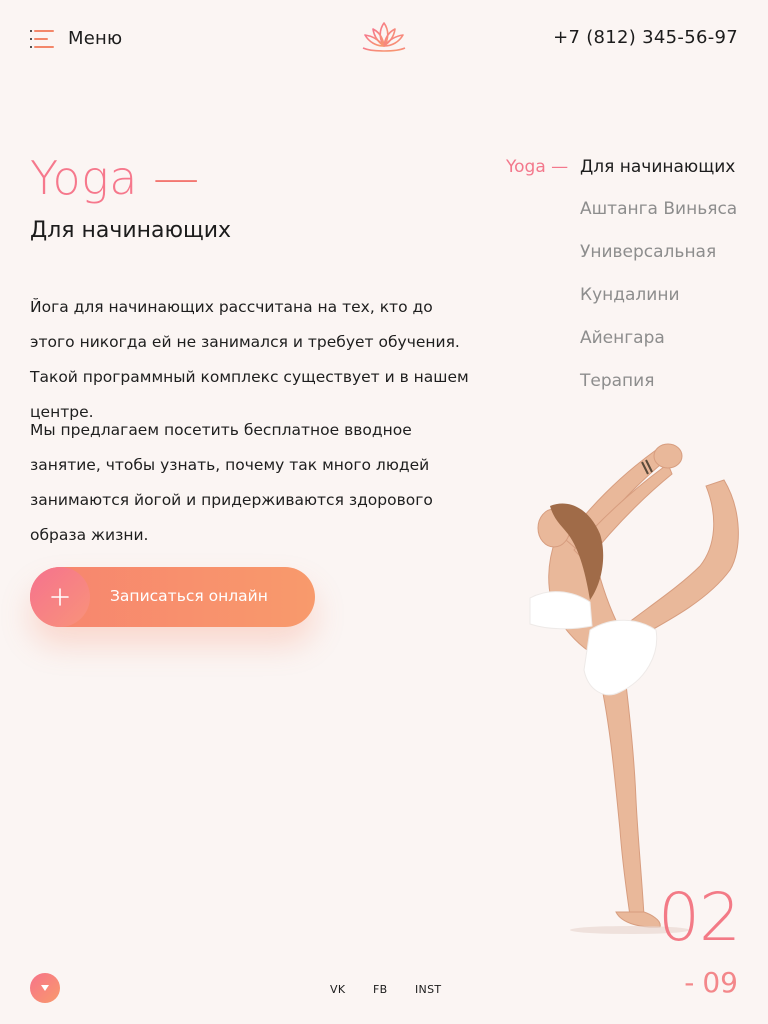 Image resolution: width=768 pixels, height=1024 pixels. What do you see at coordinates (622, 338) in the screenshot?
I see `program-item-iyengar: Айенгара` at bounding box center [622, 338].